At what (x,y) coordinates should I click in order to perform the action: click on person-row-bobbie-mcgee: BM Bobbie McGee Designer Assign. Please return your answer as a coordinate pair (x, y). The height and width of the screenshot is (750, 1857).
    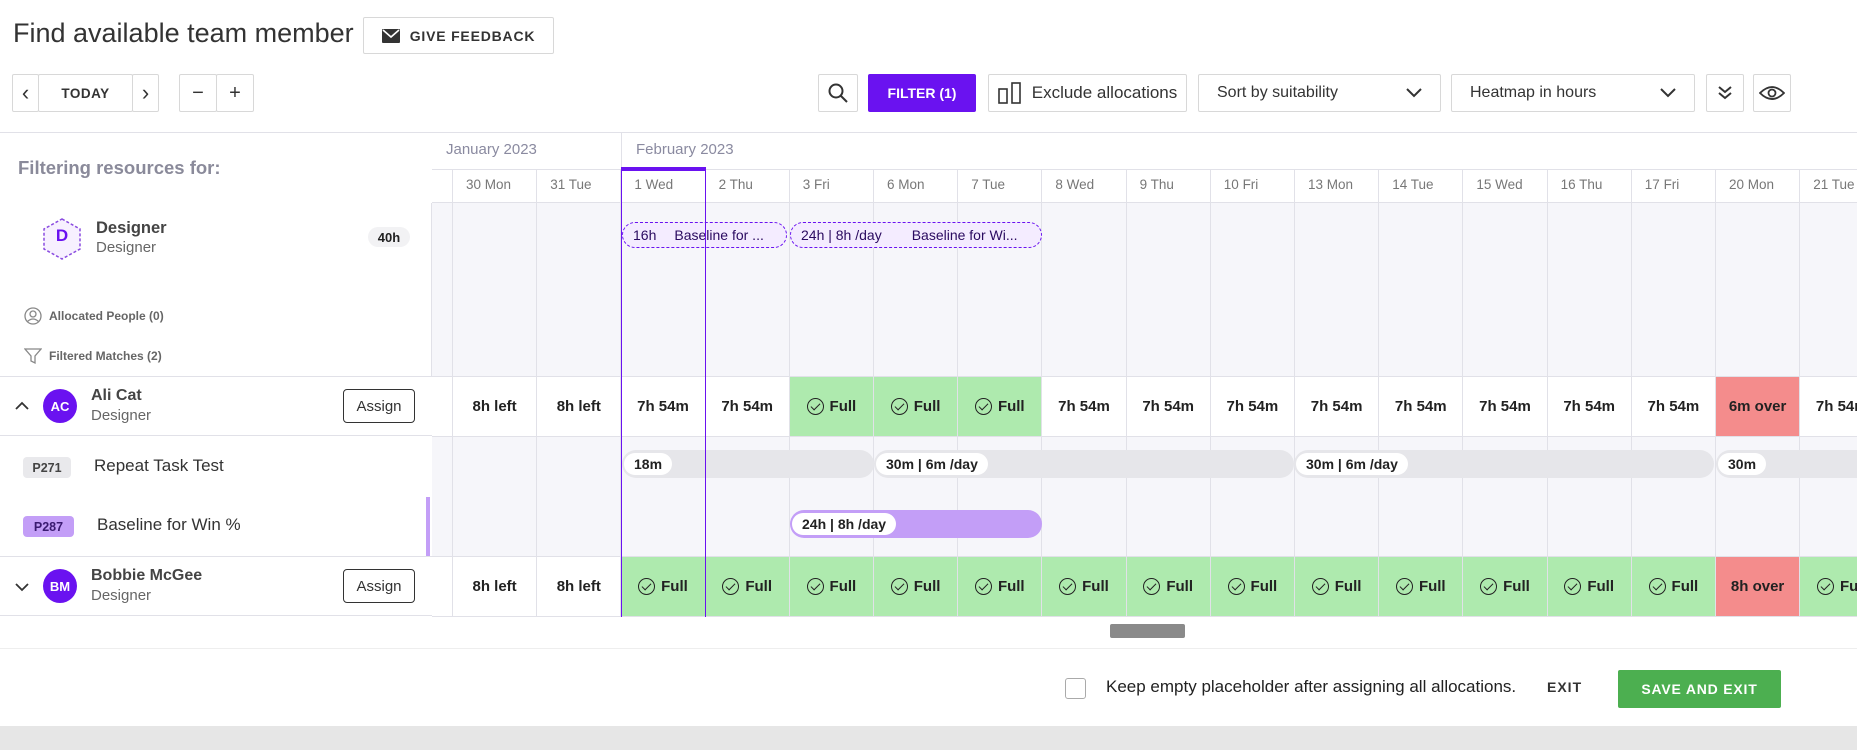
    Looking at the image, I should click on (216, 586).